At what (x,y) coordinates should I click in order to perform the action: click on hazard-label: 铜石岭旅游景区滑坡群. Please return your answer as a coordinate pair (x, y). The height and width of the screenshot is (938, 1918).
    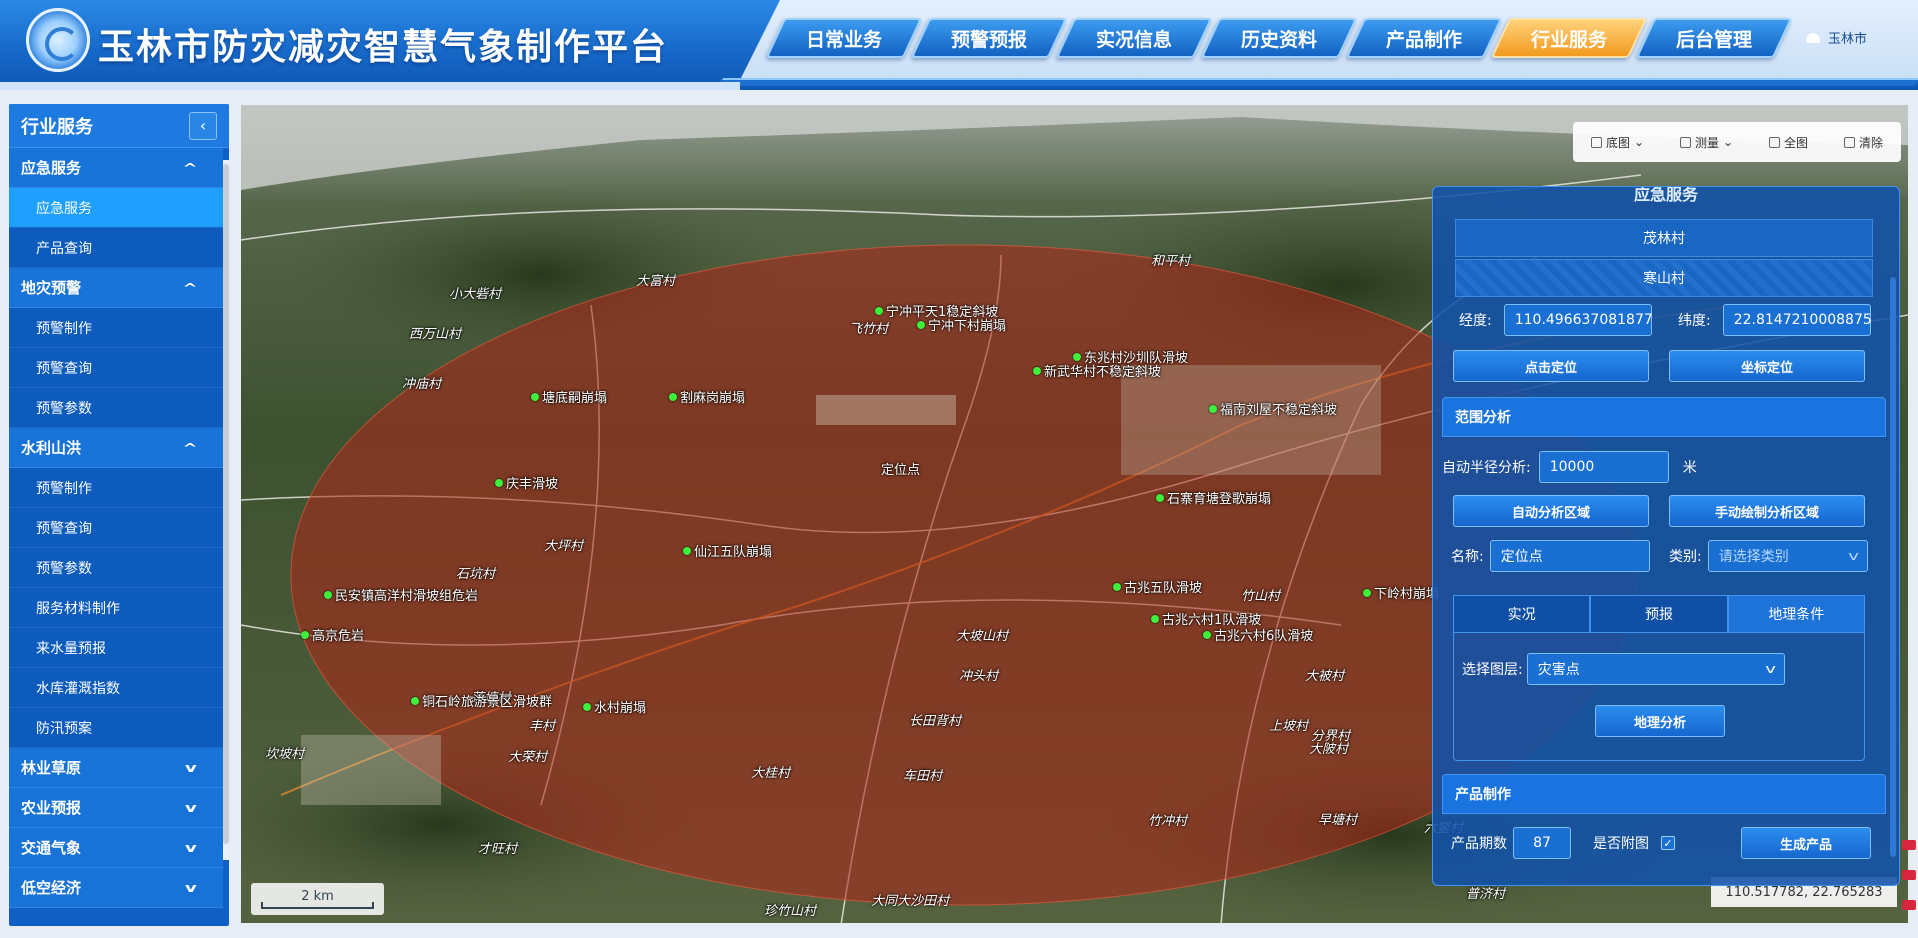
    Looking at the image, I should click on (487, 702).